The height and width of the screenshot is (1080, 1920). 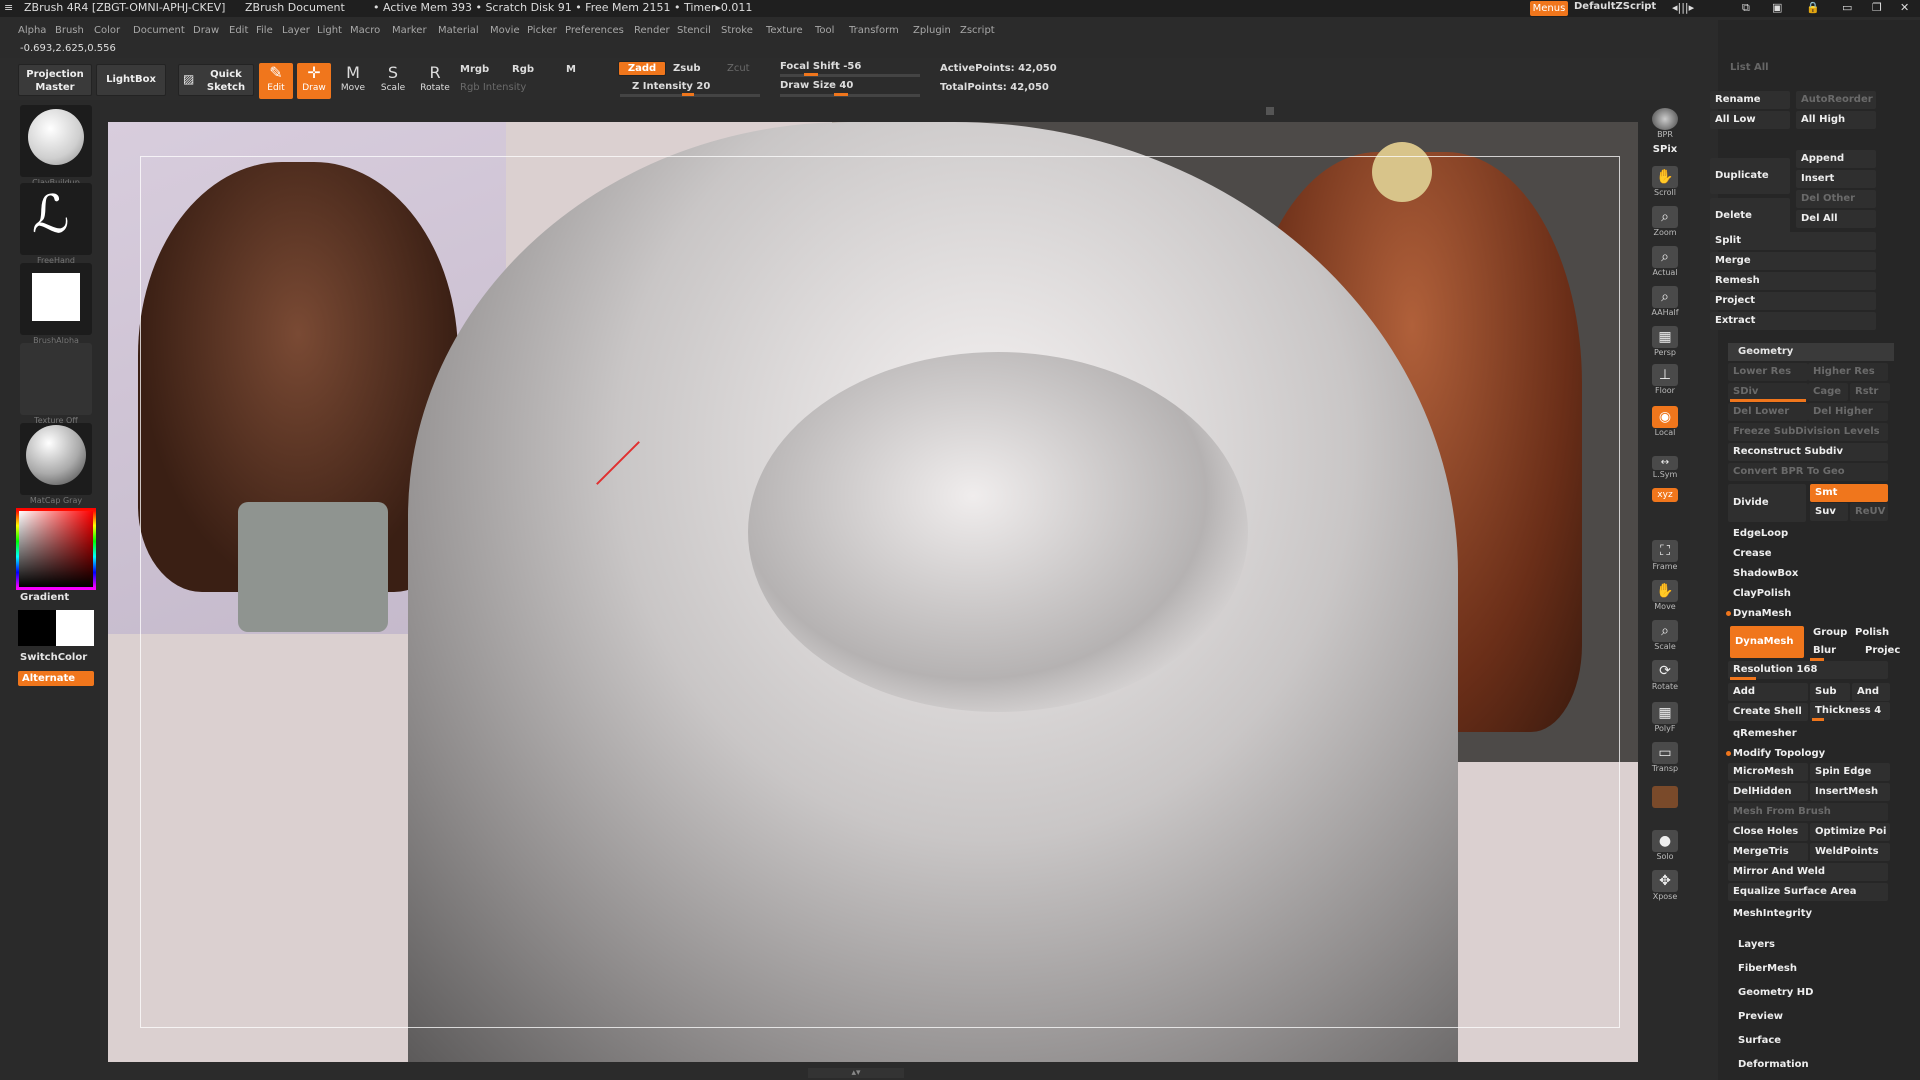 I want to click on menu-document: Document, so click(x=159, y=30).